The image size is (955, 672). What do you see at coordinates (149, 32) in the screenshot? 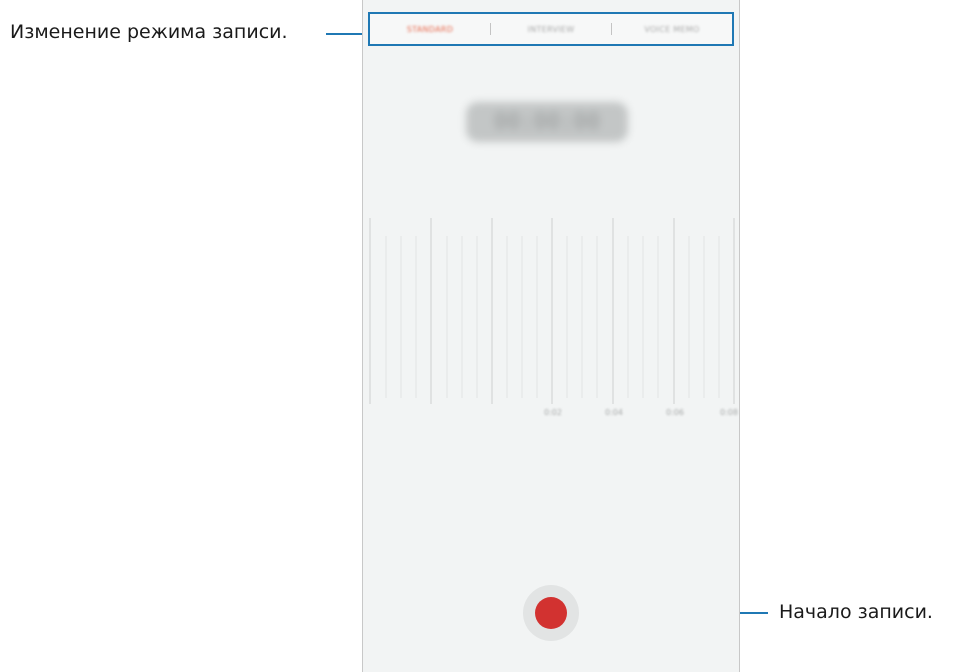
I see `callout-change-mode-label: Изменение режима записи.` at bounding box center [149, 32].